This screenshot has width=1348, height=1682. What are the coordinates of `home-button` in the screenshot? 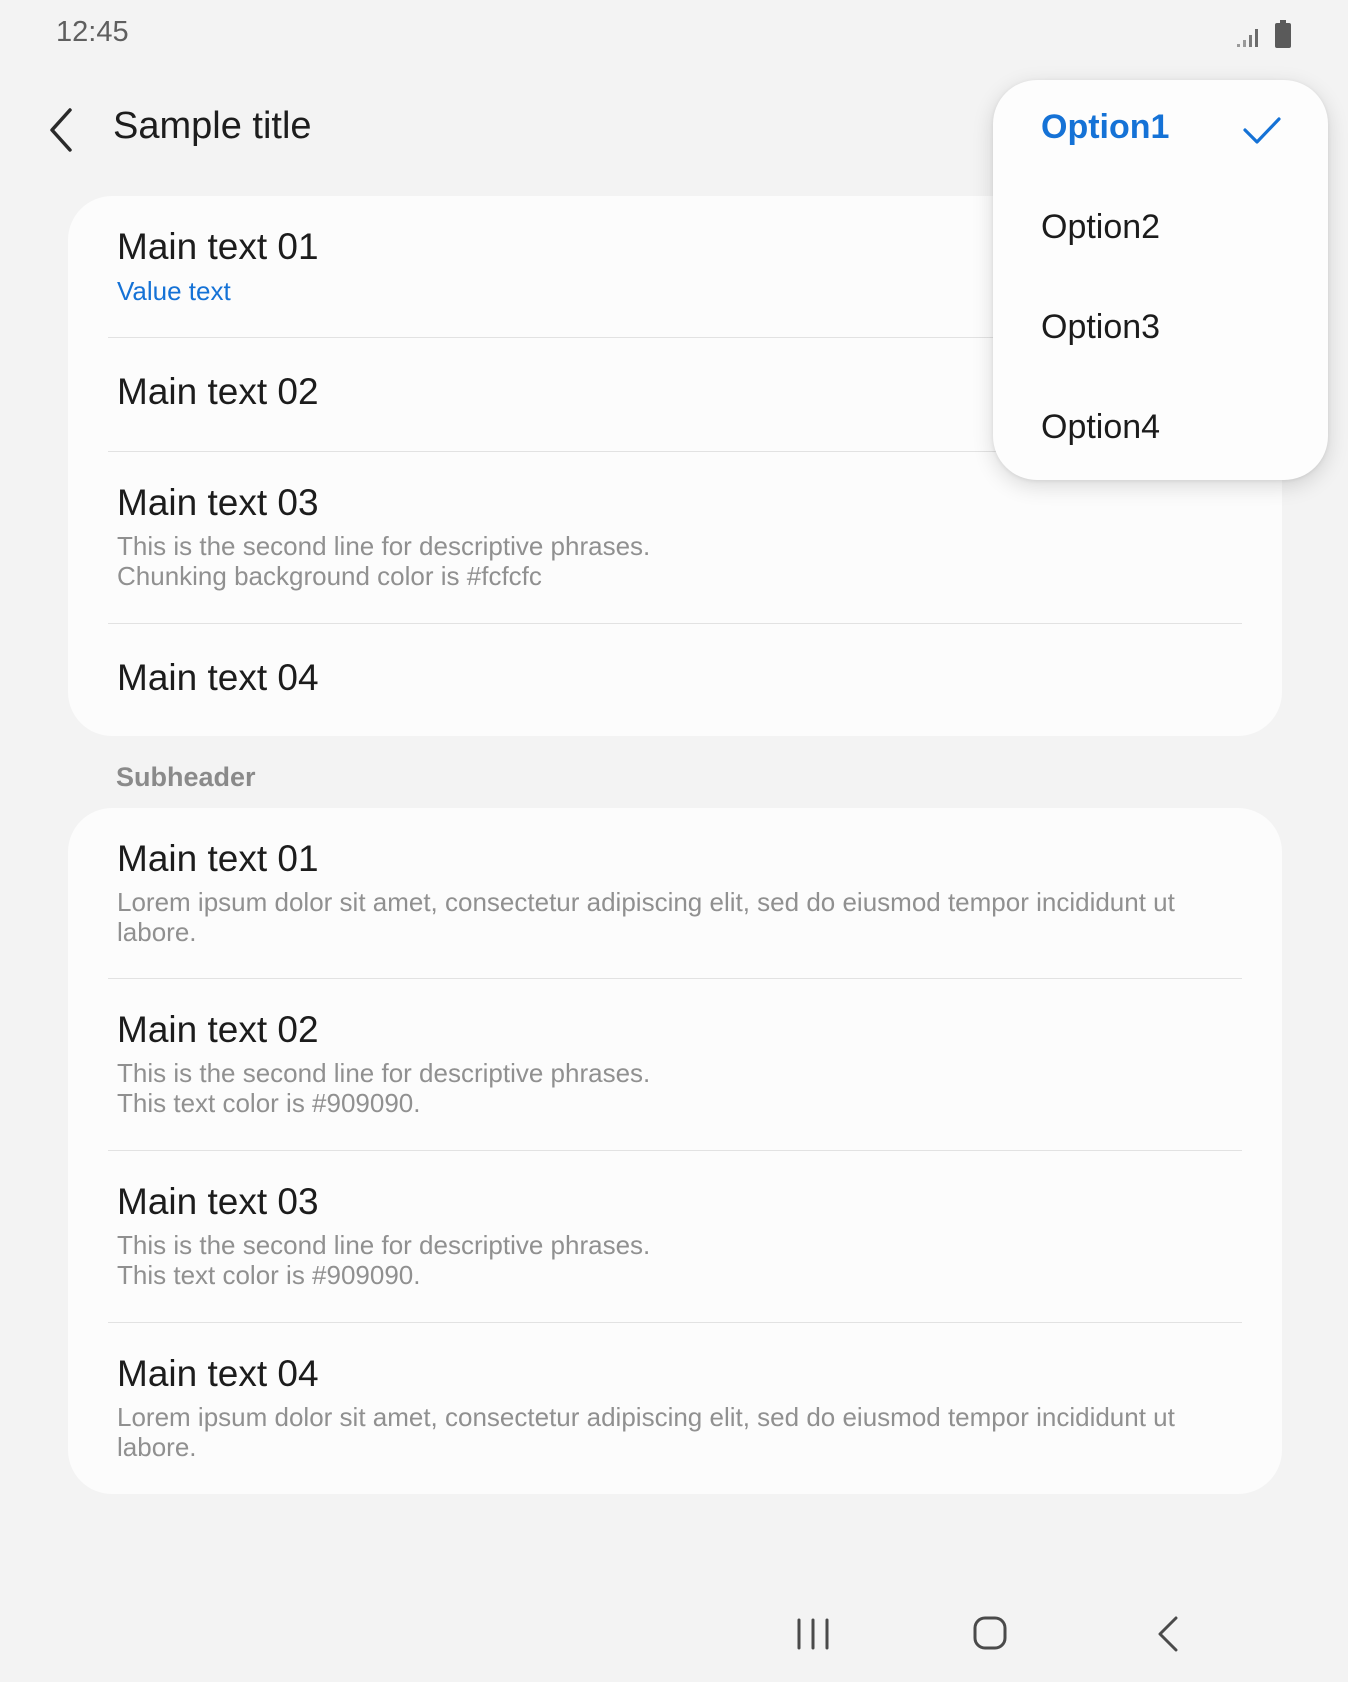 It's located at (990, 1634).